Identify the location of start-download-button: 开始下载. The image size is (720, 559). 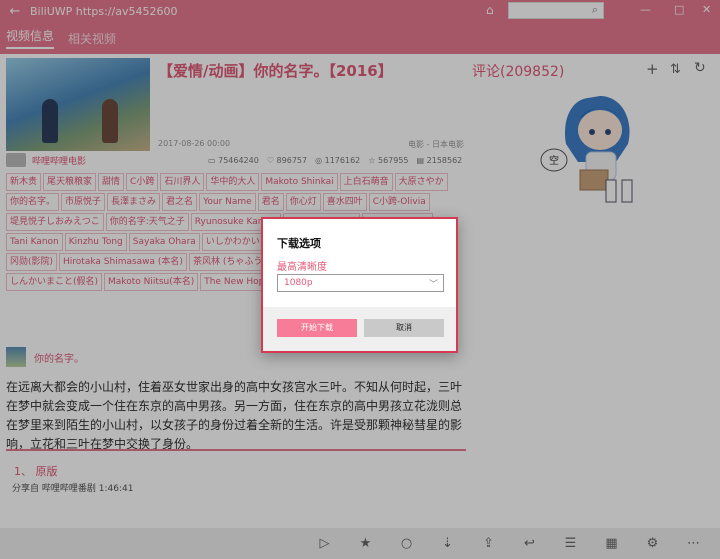
(317, 328).